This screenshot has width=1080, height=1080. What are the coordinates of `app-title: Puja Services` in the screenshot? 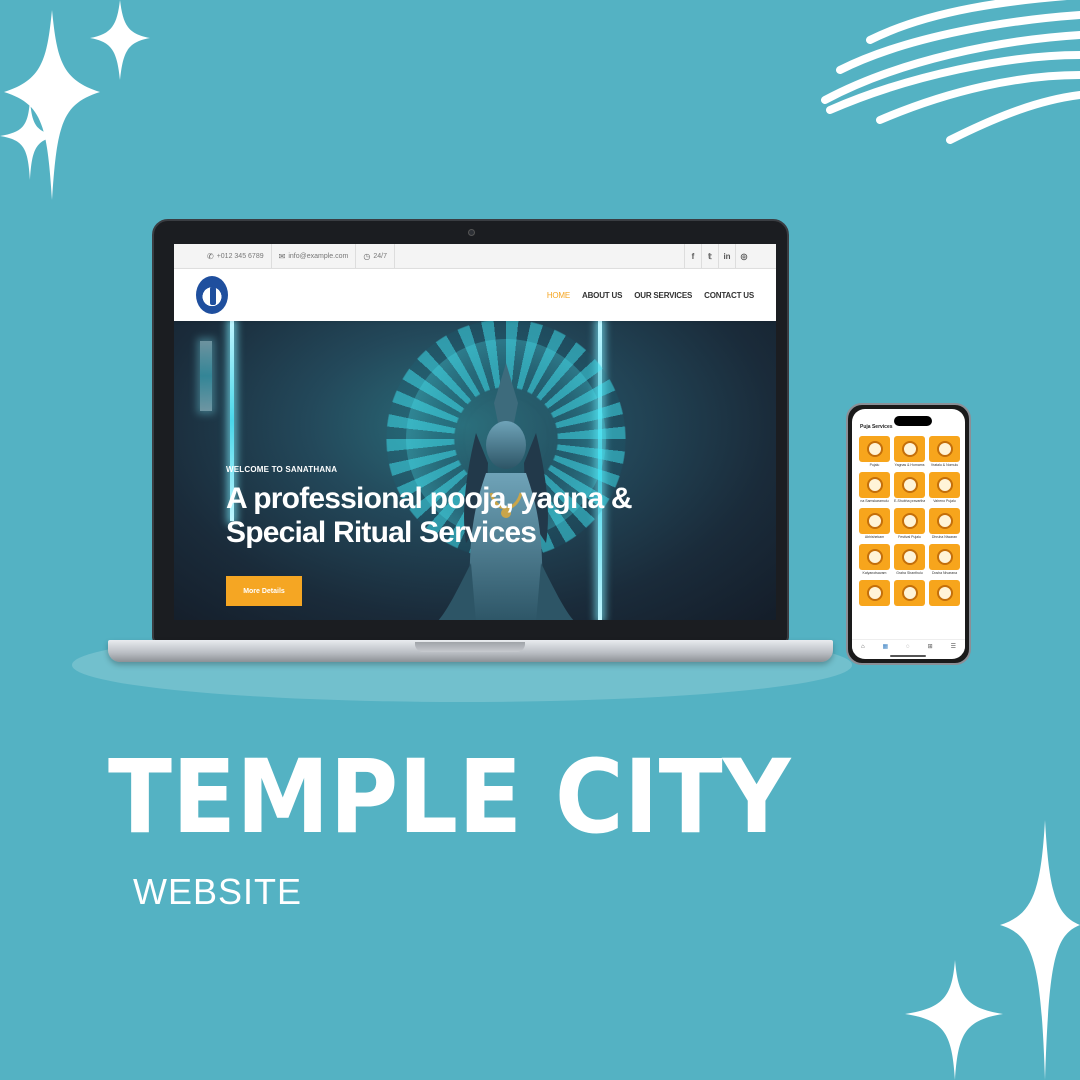 It's located at (876, 427).